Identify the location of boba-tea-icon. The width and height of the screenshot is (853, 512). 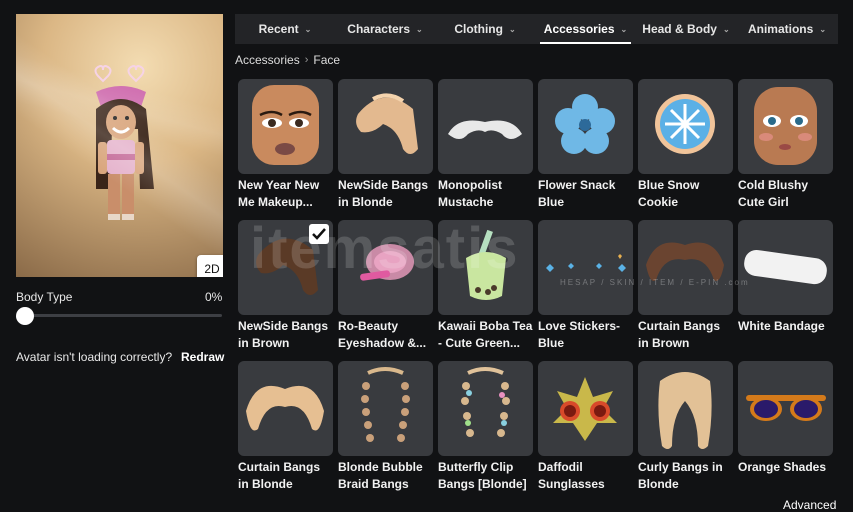
(486, 264).